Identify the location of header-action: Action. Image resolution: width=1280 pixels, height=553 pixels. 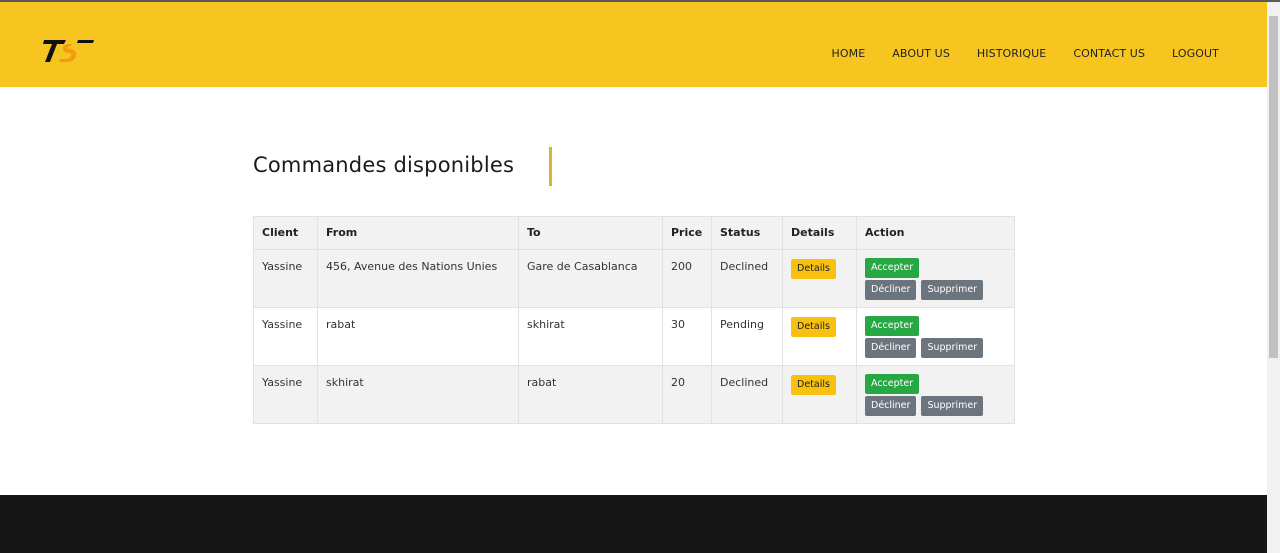
(935, 233).